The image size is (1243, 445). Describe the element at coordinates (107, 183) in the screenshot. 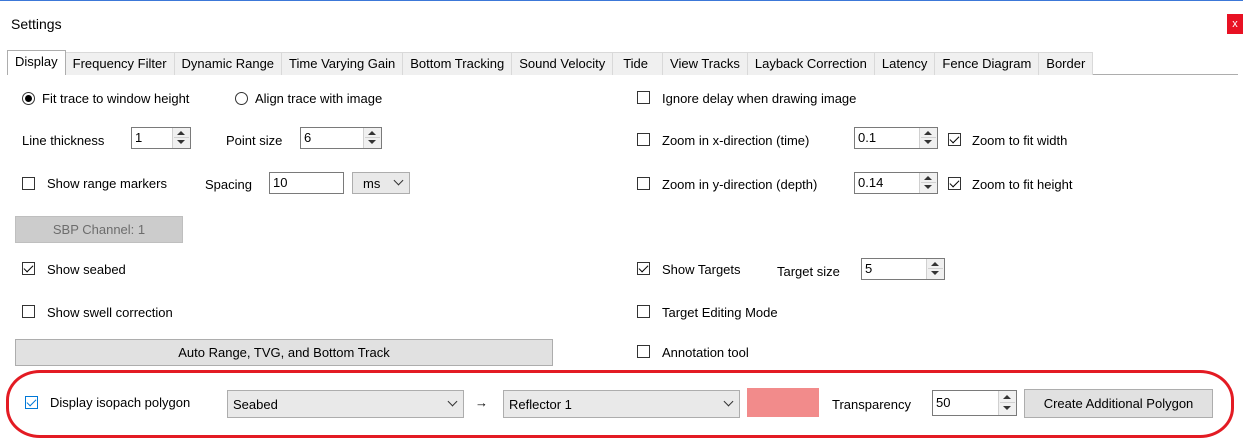

I see `show-range-markers-label: Show range markers` at that location.